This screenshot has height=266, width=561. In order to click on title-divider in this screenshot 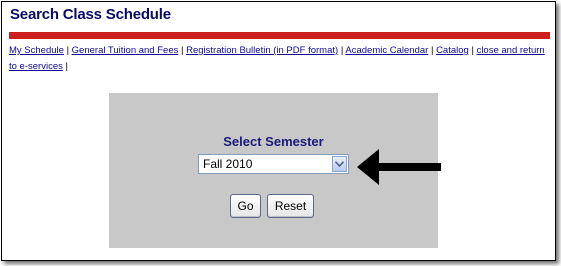, I will do `click(279, 35)`.